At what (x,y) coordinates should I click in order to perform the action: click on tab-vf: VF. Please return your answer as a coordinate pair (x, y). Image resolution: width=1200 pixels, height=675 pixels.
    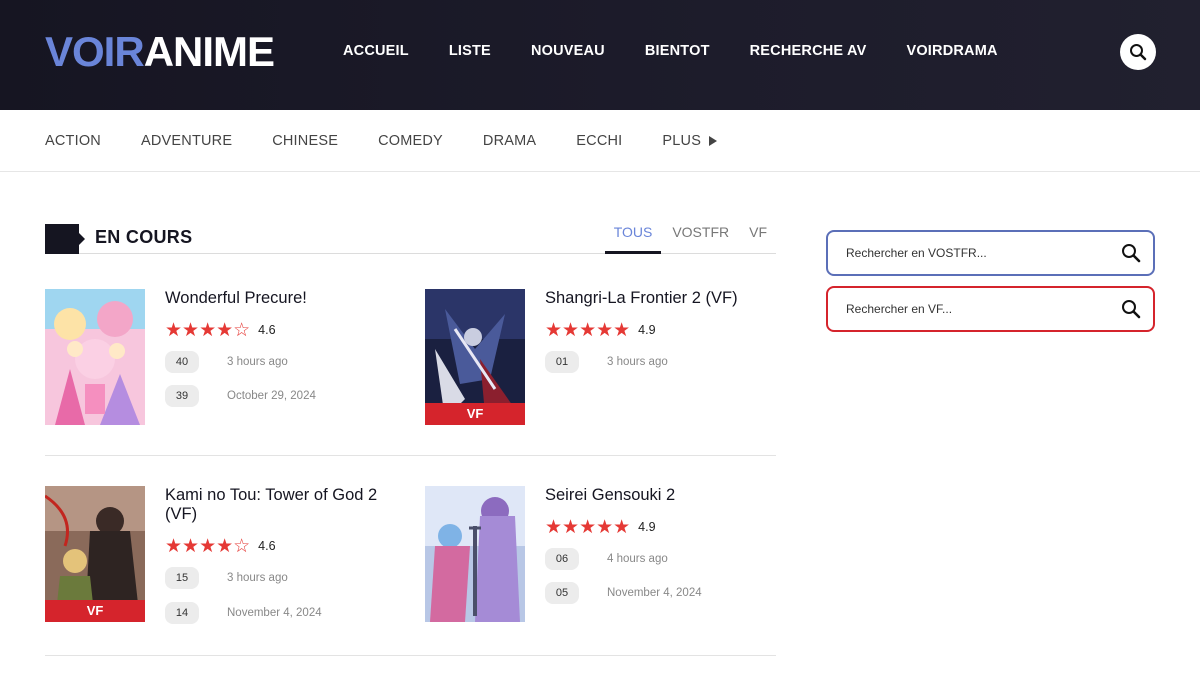
    Looking at the image, I should click on (758, 239).